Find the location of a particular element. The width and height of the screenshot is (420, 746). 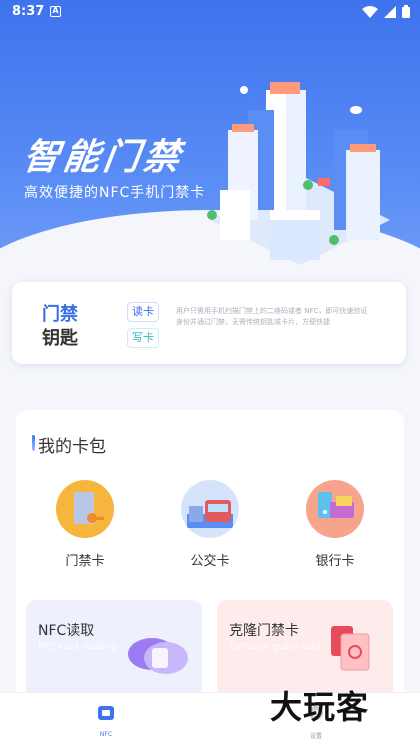

battery-icon is located at coordinates (406, 11).